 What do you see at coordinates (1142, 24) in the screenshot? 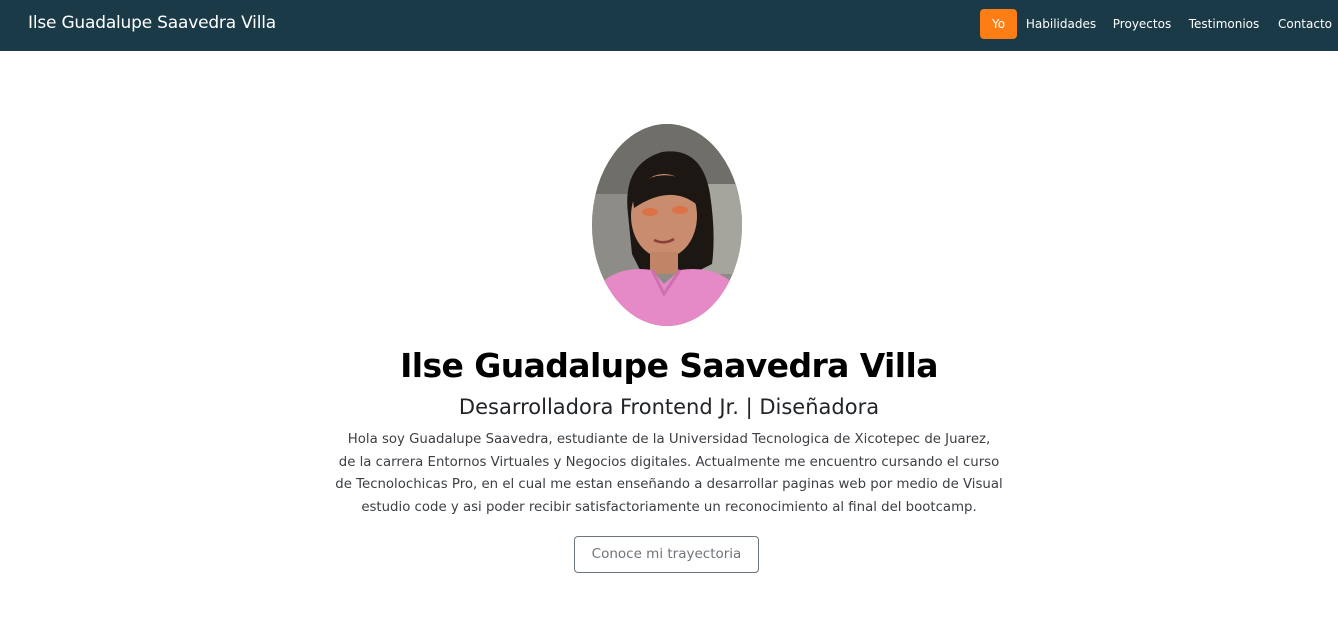
I see `nav-link-proyectos: Proyectos` at bounding box center [1142, 24].